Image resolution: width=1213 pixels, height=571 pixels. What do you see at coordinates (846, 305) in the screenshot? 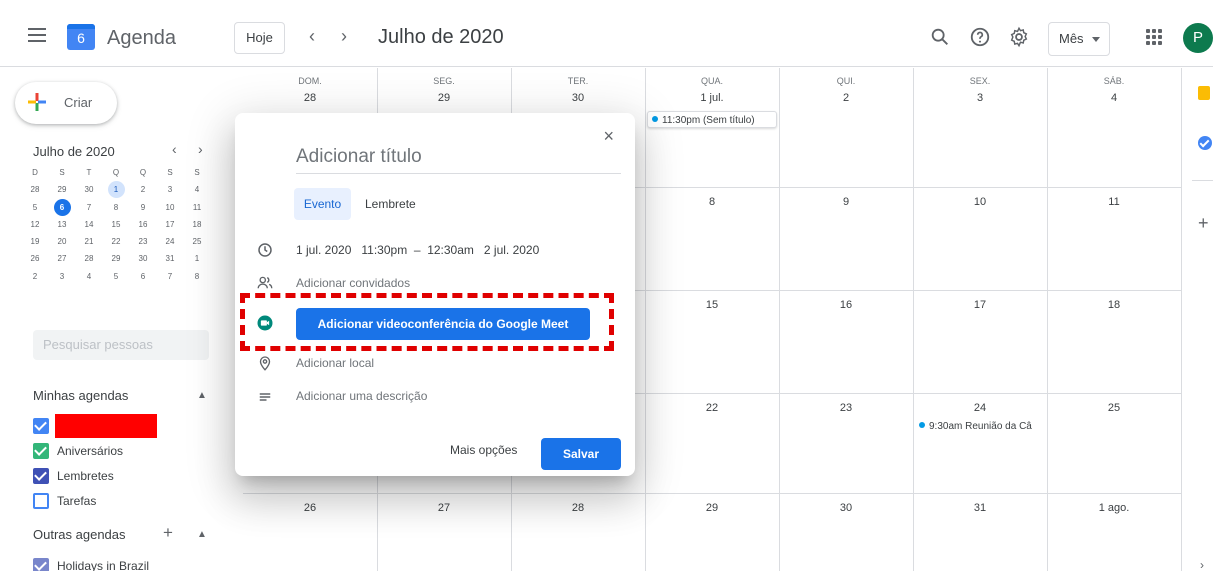
I see `day-number: 16` at bounding box center [846, 305].